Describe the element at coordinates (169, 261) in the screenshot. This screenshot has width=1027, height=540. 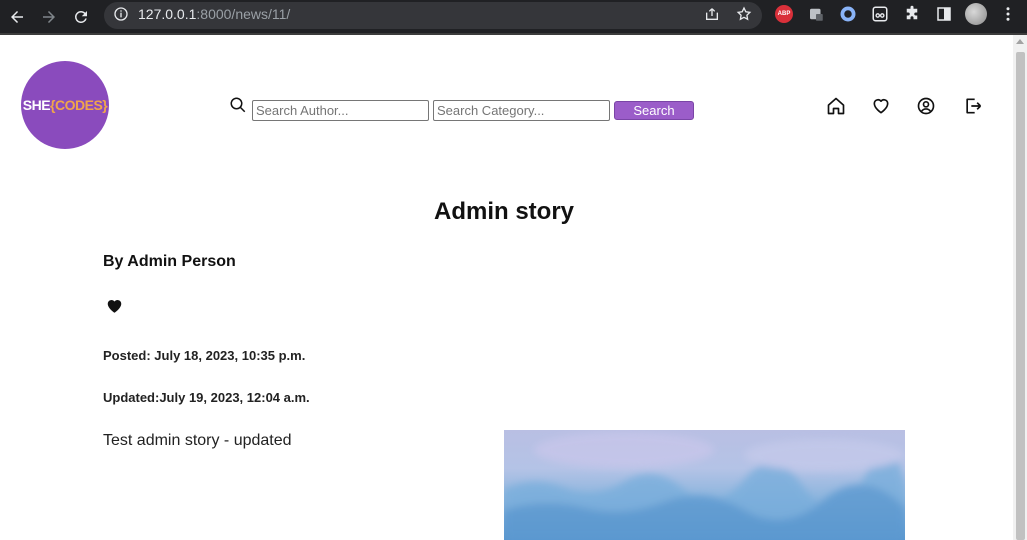
I see `story-author: By Admin Person` at that location.